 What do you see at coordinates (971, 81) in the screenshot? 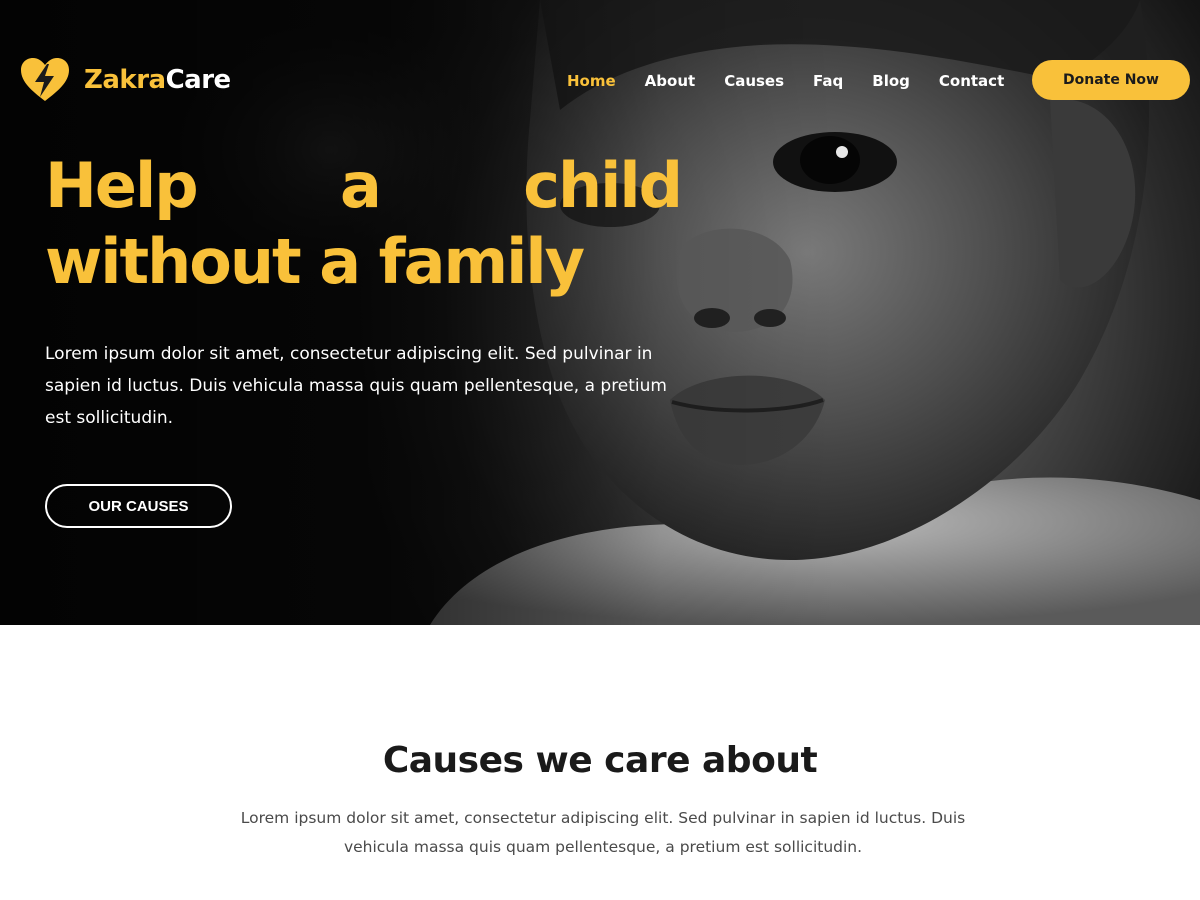
I see `nav-item-contact: Contact` at bounding box center [971, 81].